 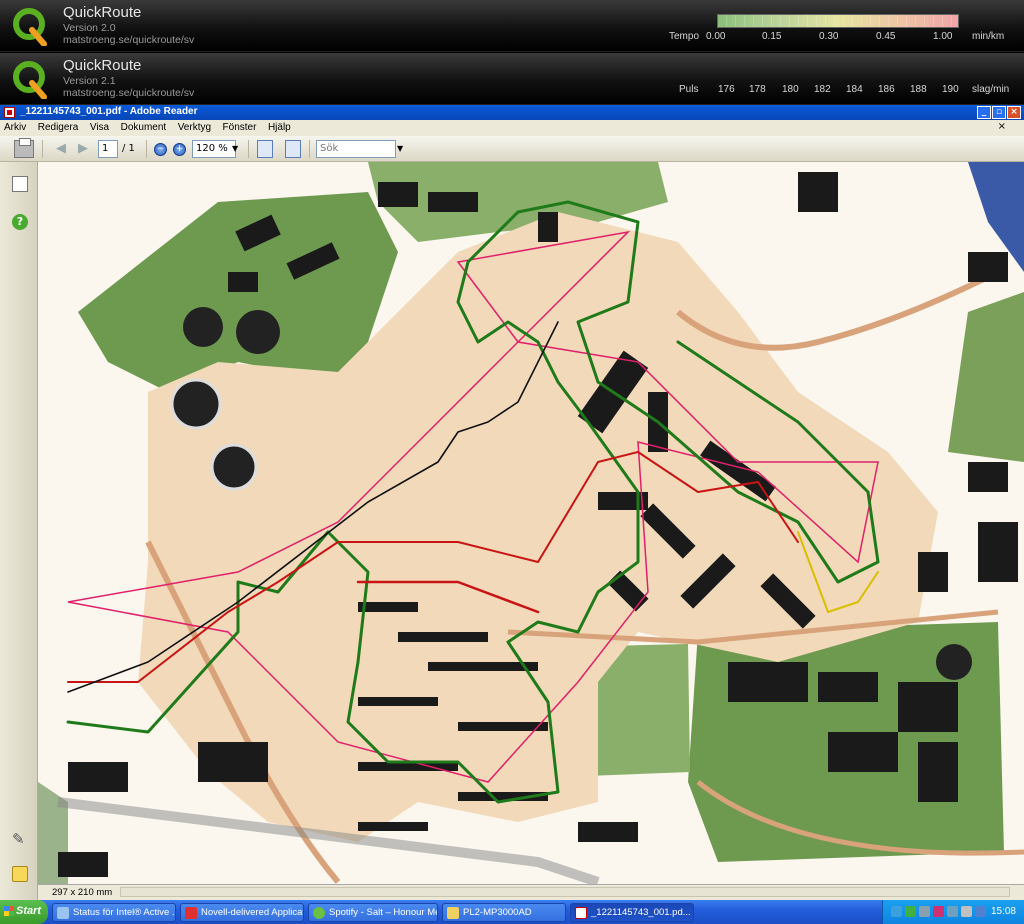 What do you see at coordinates (790, 89) in the screenshot?
I see `puls-tick: 180` at bounding box center [790, 89].